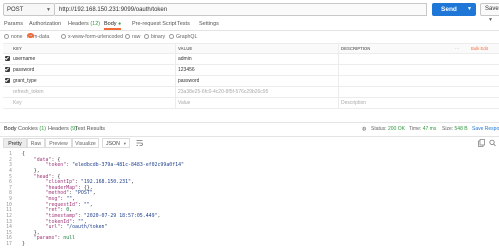 This screenshot has height=250, width=499. I want to click on tab-headers: Headers (12), so click(84, 24).